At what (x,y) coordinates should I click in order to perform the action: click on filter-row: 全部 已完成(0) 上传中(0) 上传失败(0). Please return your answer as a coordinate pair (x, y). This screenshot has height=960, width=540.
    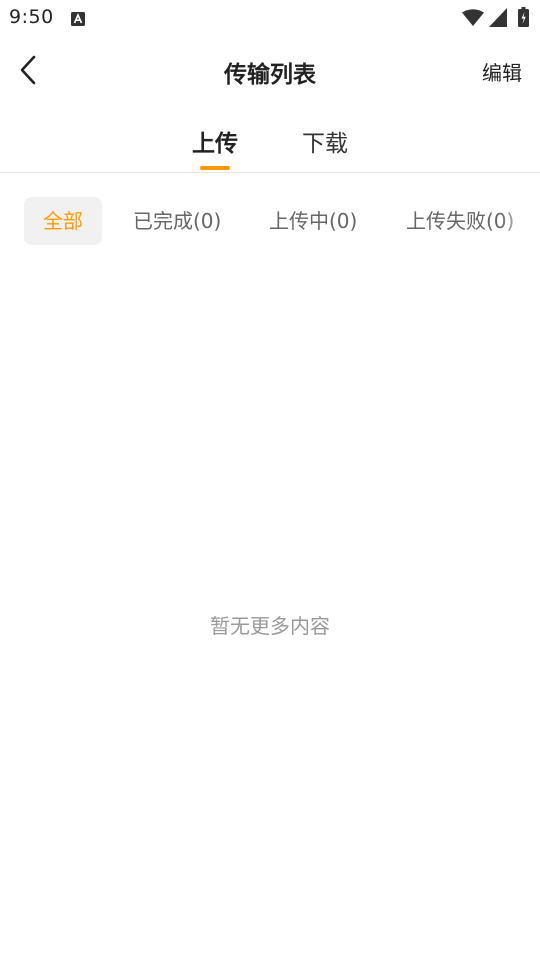
    Looking at the image, I should click on (270, 221).